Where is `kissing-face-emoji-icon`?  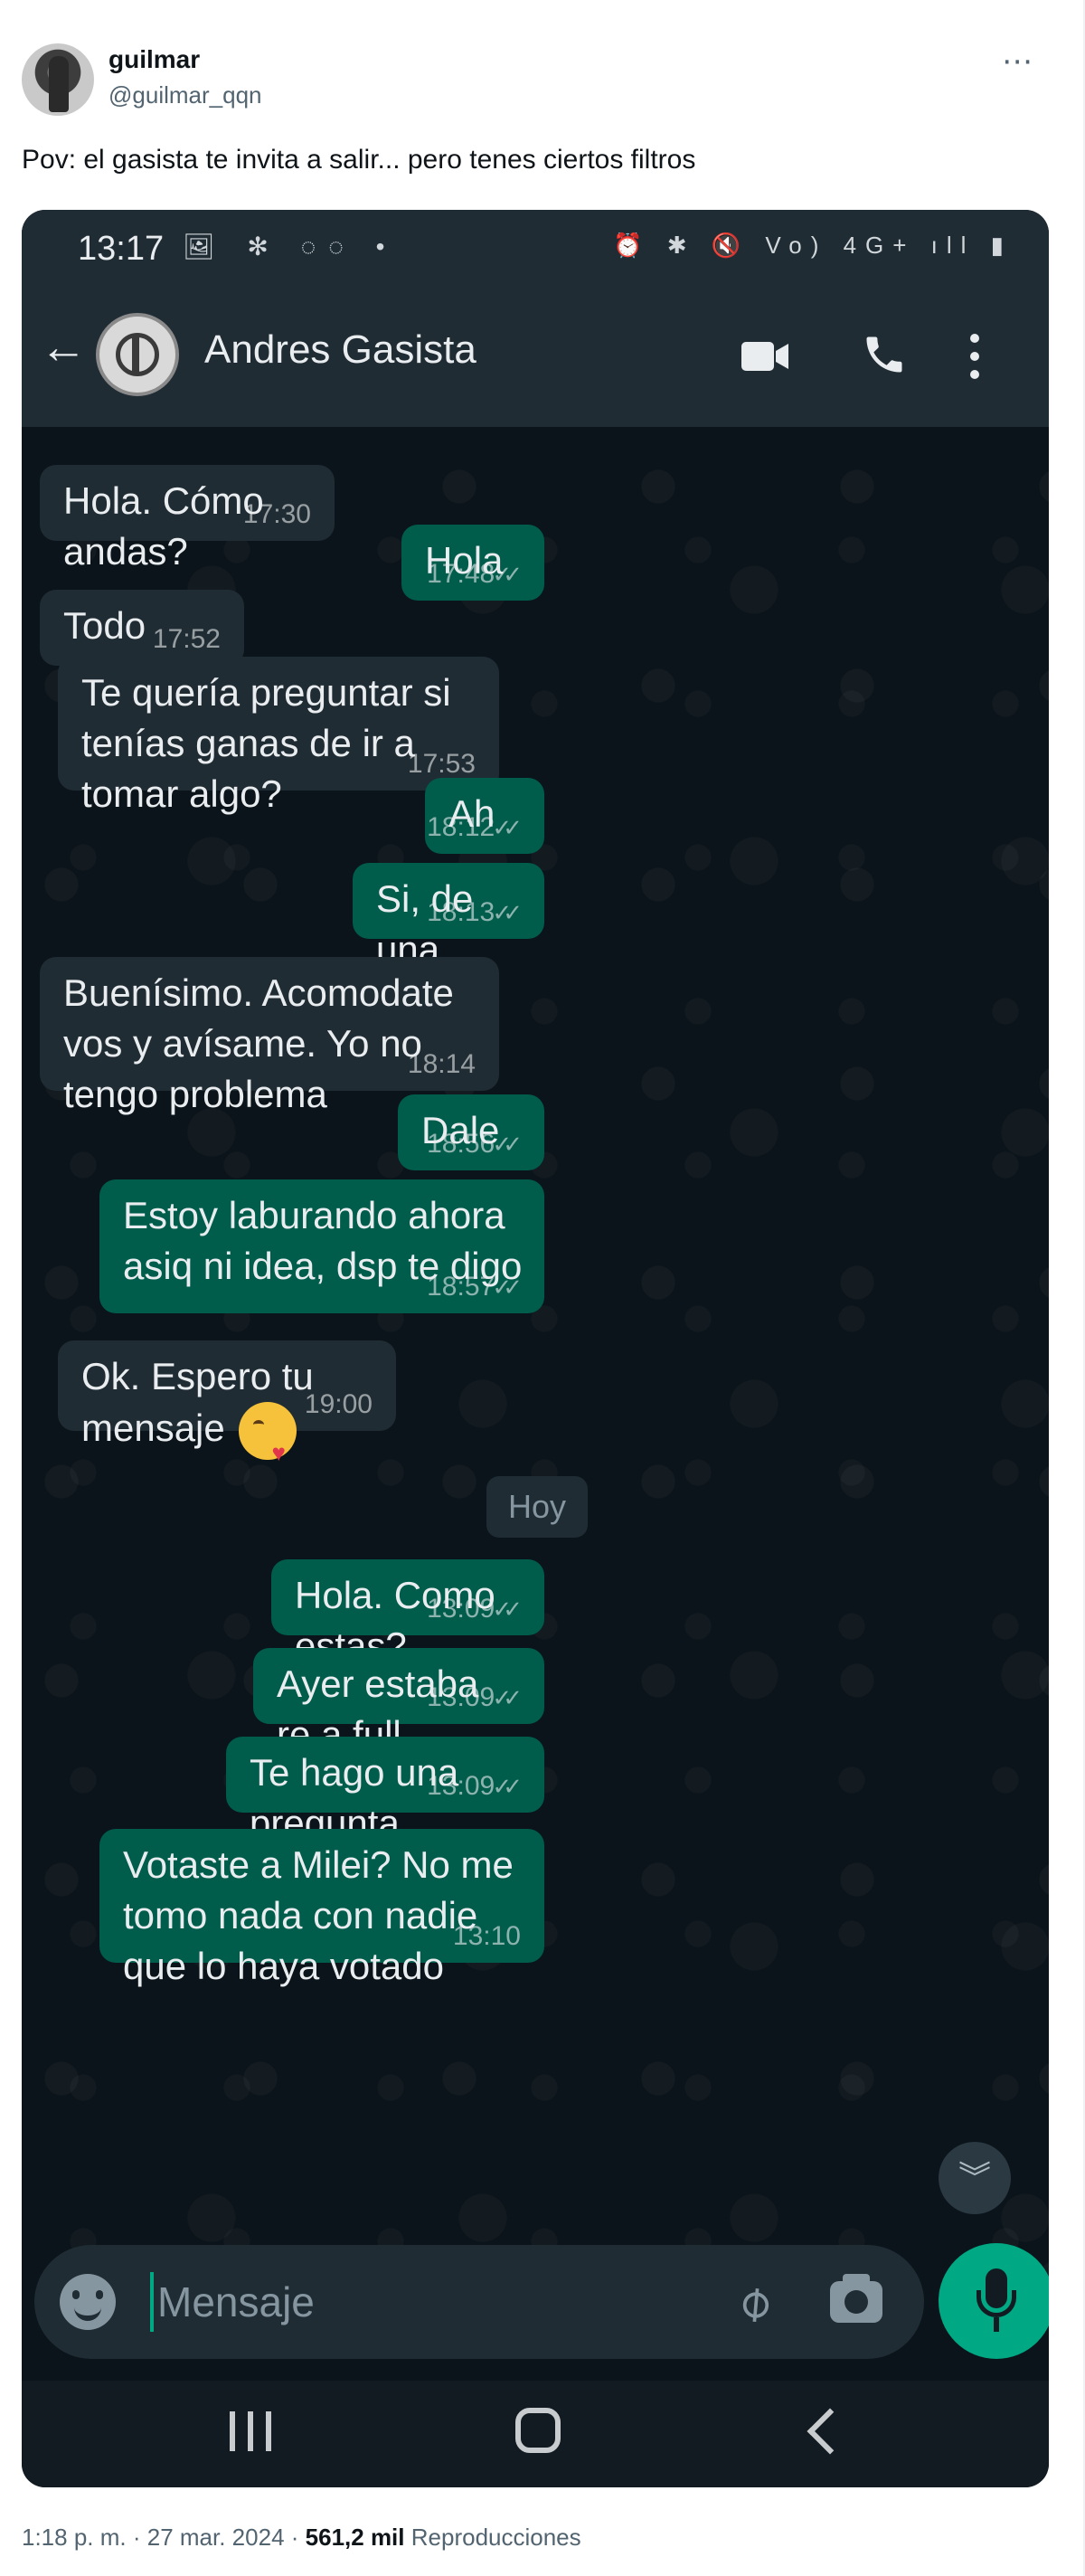 kissing-face-emoji-icon is located at coordinates (268, 1440).